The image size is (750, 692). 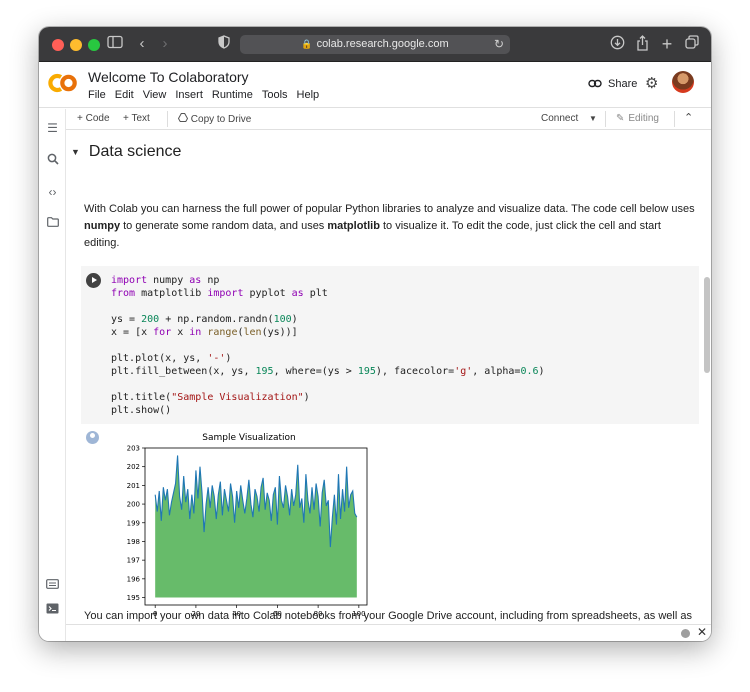 I want to click on y-tick-label: 198, so click(x=133, y=542).